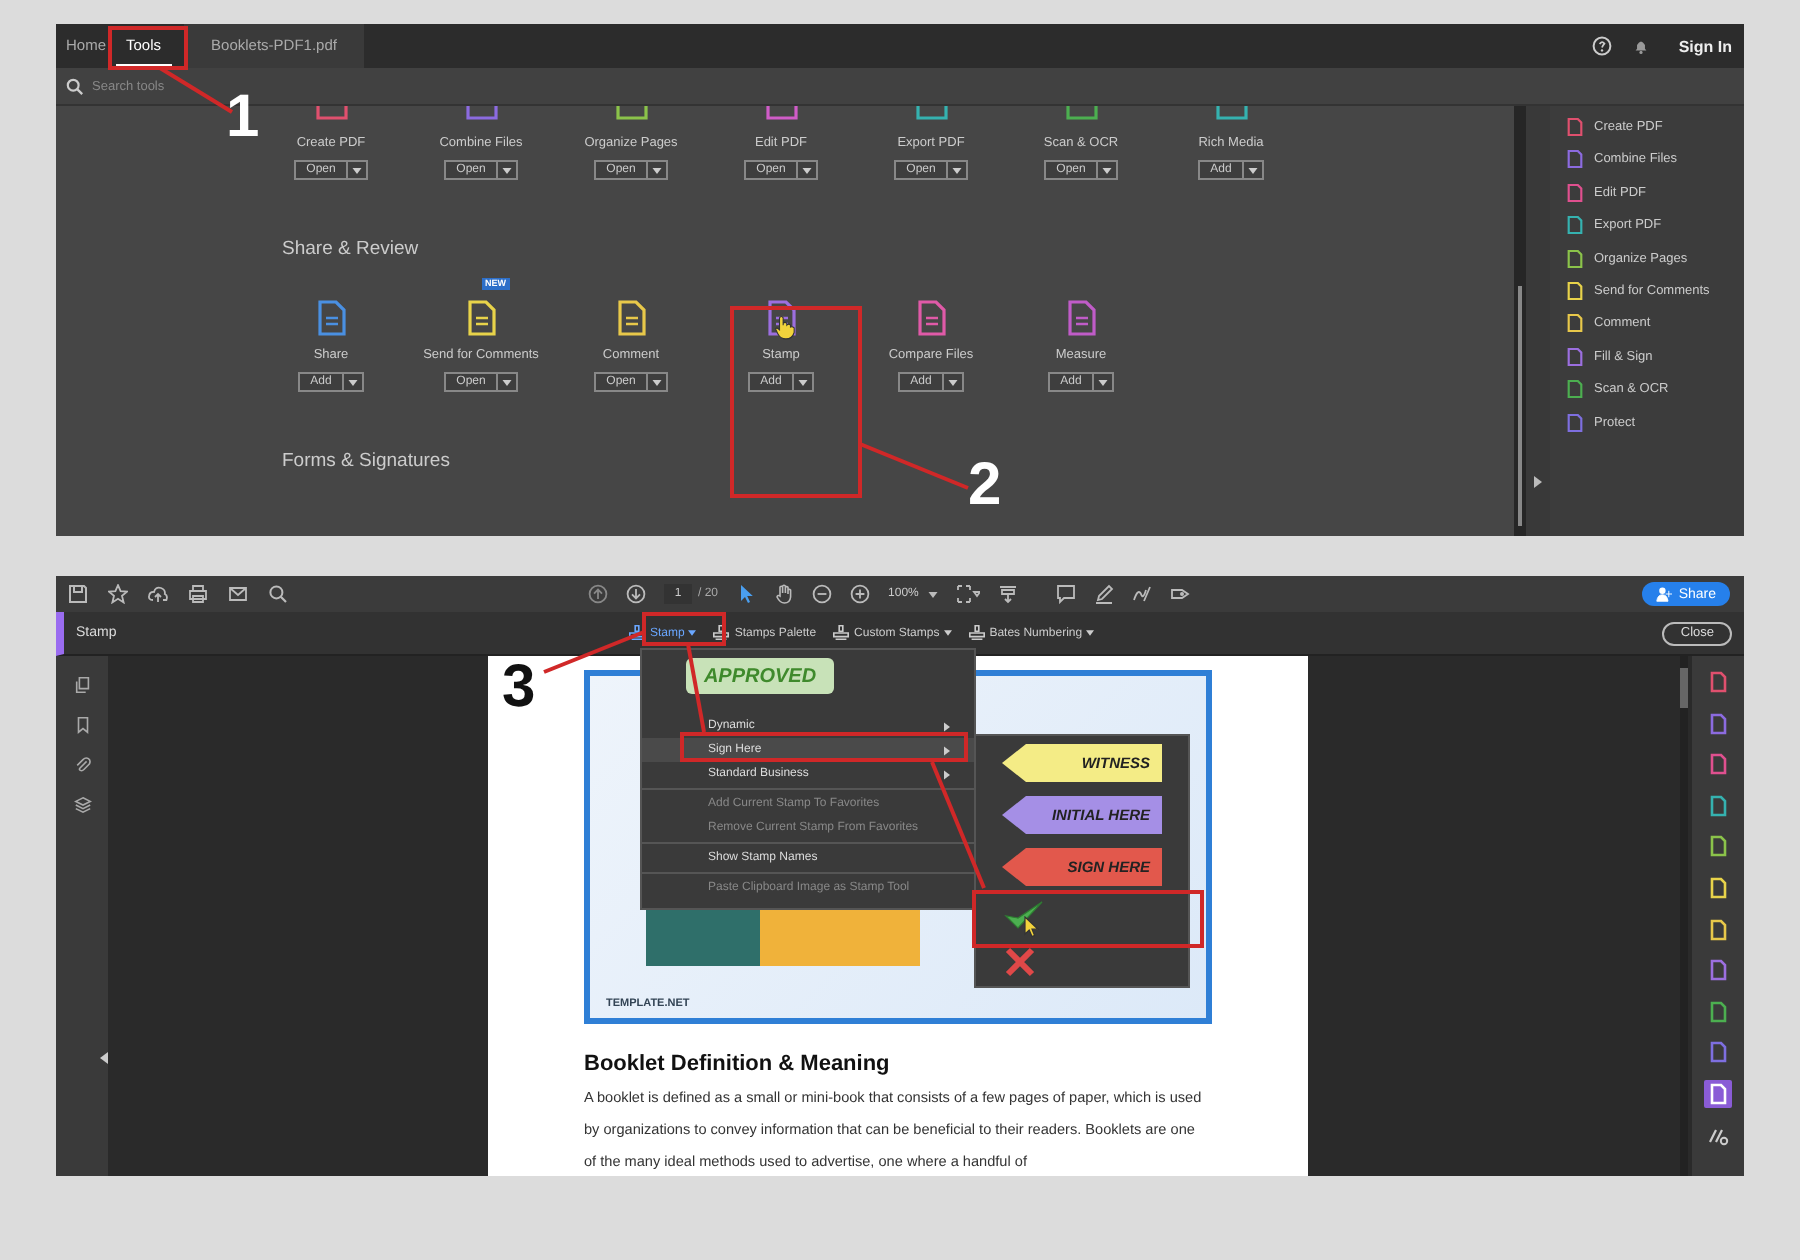  I want to click on print-icon, so click(198, 594).